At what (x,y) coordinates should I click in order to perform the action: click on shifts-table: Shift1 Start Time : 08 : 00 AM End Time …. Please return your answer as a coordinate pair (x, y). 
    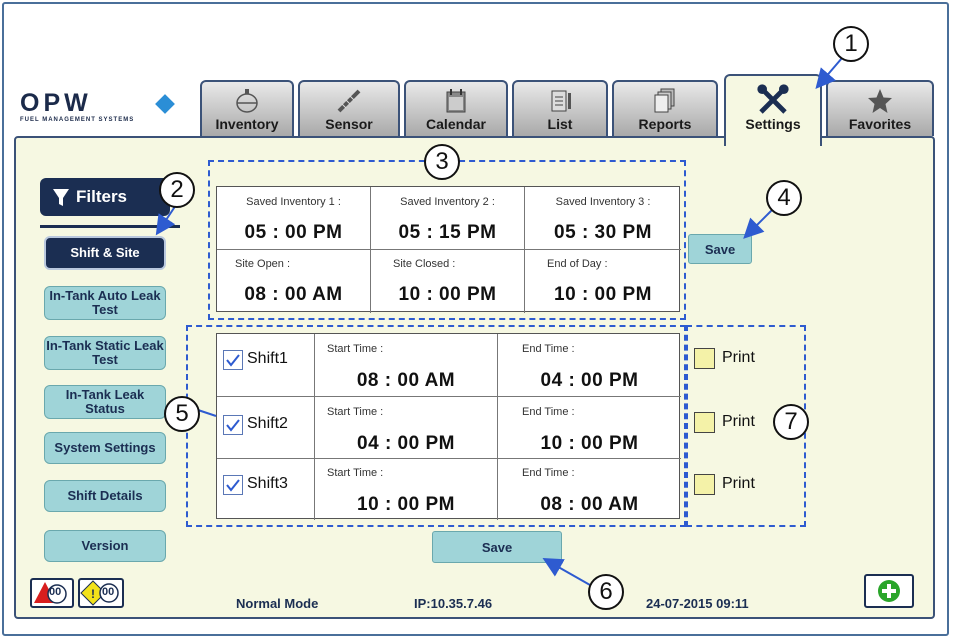
    Looking at the image, I should click on (448, 426).